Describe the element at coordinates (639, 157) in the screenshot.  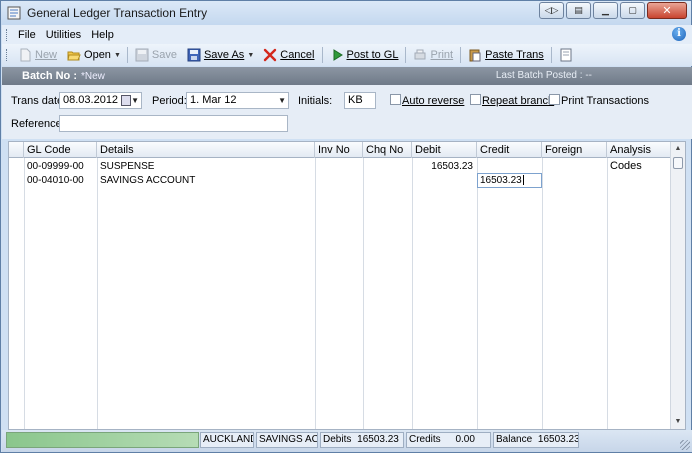
I see `column-header-analysis-codes: Analysis Codes` at that location.